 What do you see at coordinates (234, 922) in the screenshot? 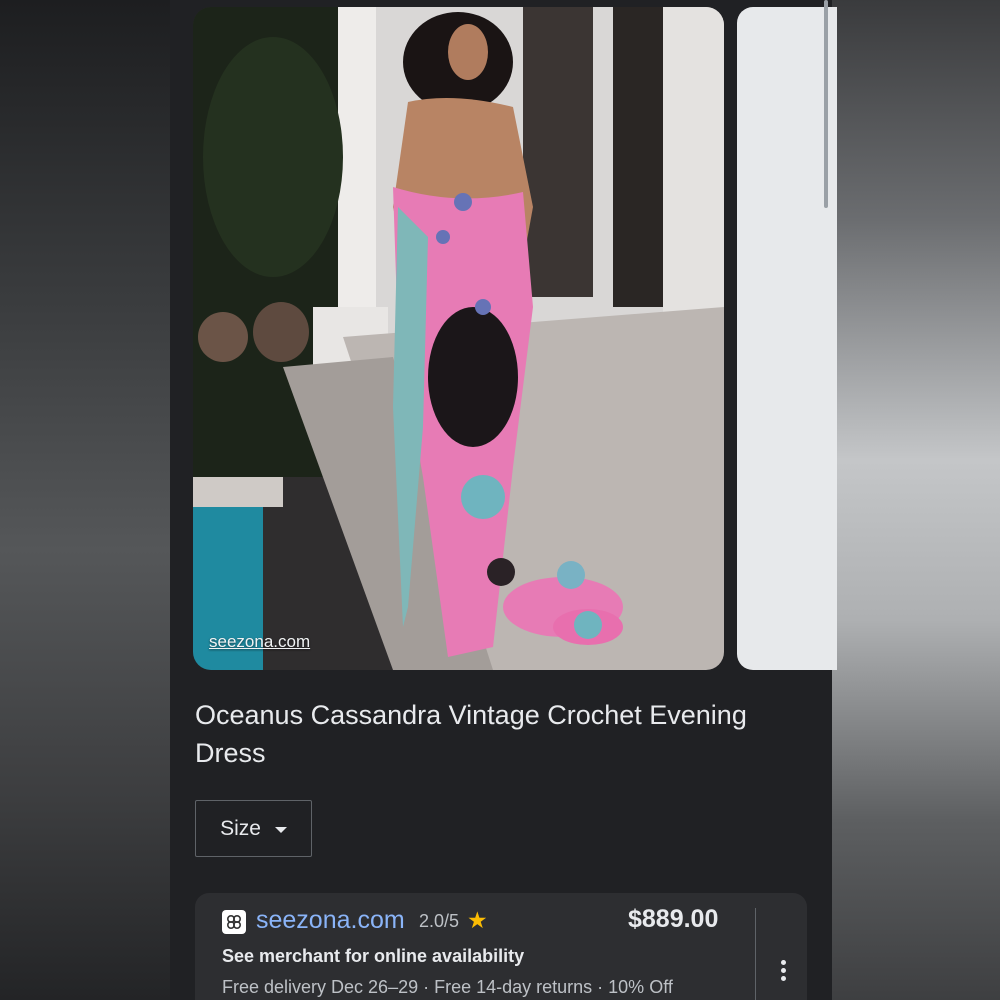
I see `merchant-logo-icon` at bounding box center [234, 922].